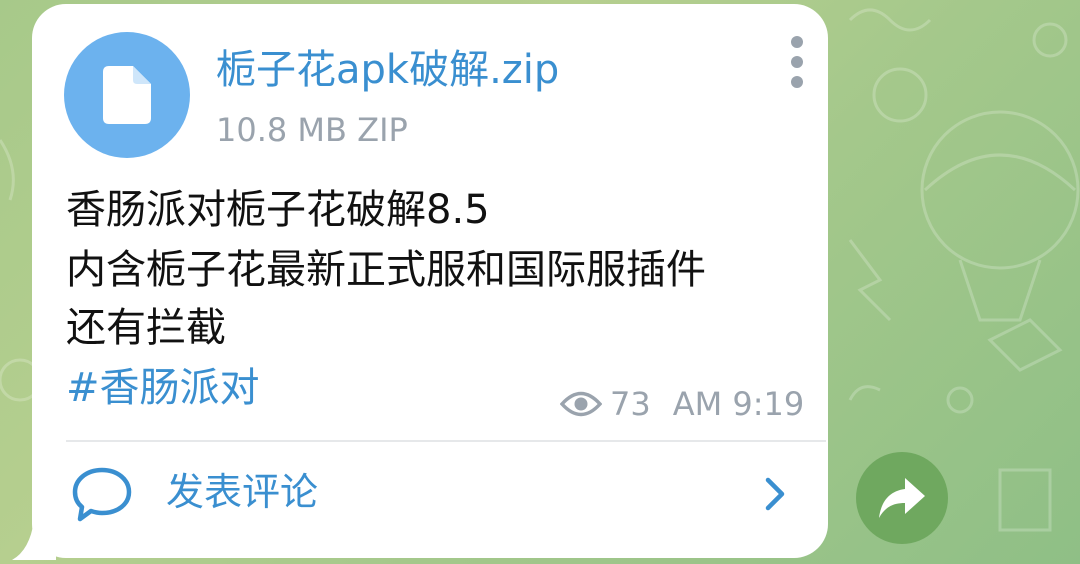 Image resolution: width=1080 pixels, height=564 pixels. What do you see at coordinates (242, 492) in the screenshot?
I see `comments-label: 发表评论` at bounding box center [242, 492].